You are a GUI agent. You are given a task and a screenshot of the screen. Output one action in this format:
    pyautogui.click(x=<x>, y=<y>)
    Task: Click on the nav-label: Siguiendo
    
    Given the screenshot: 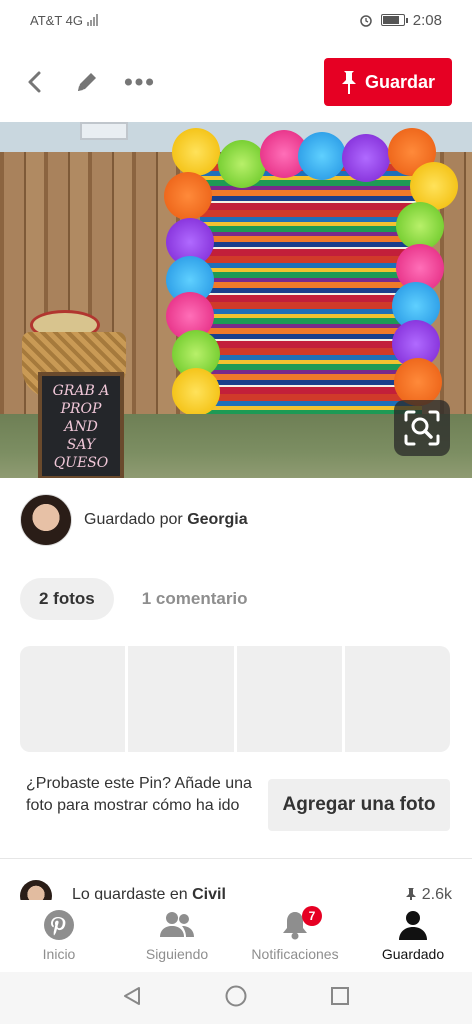 What is the action you would take?
    pyautogui.click(x=177, y=954)
    